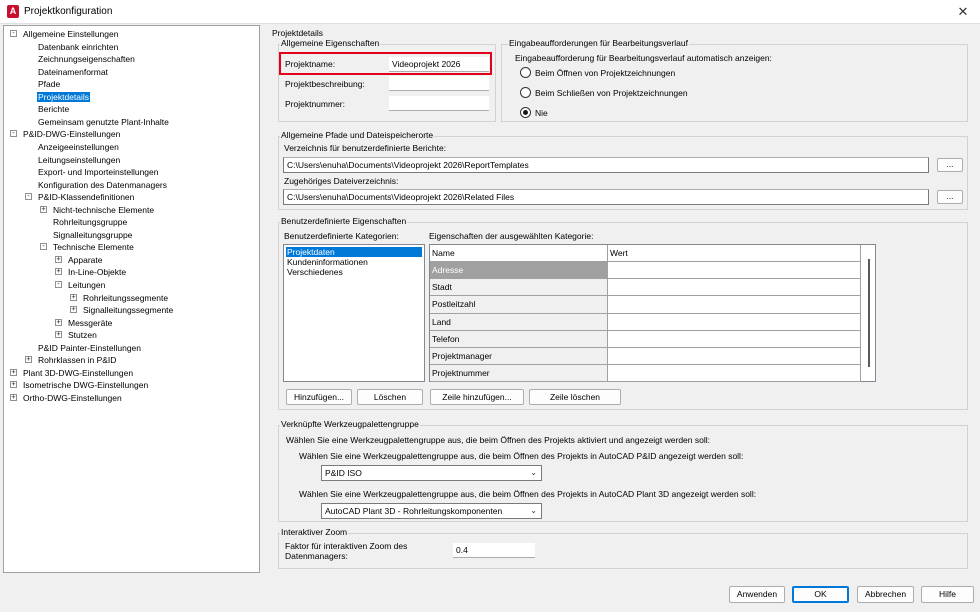 The height and width of the screenshot is (612, 980). Describe the element at coordinates (519, 357) in the screenshot. I see `grid-row-name: Projektmanager` at that location.